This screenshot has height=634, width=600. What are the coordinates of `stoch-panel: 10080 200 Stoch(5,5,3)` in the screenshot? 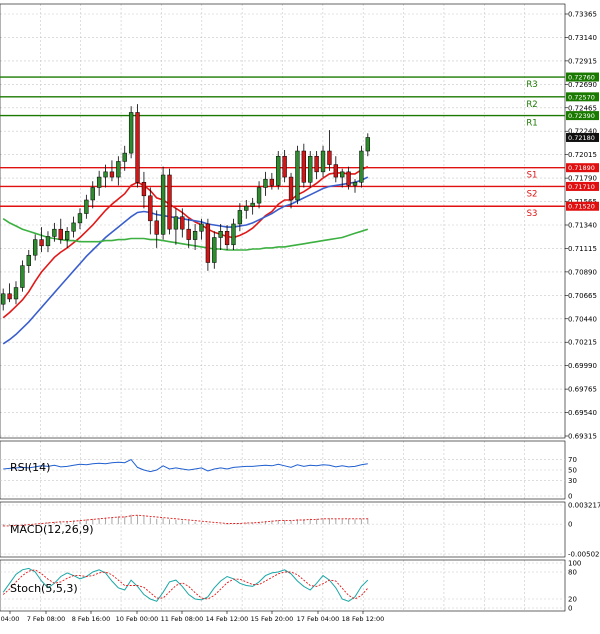 It's located at (290, 586).